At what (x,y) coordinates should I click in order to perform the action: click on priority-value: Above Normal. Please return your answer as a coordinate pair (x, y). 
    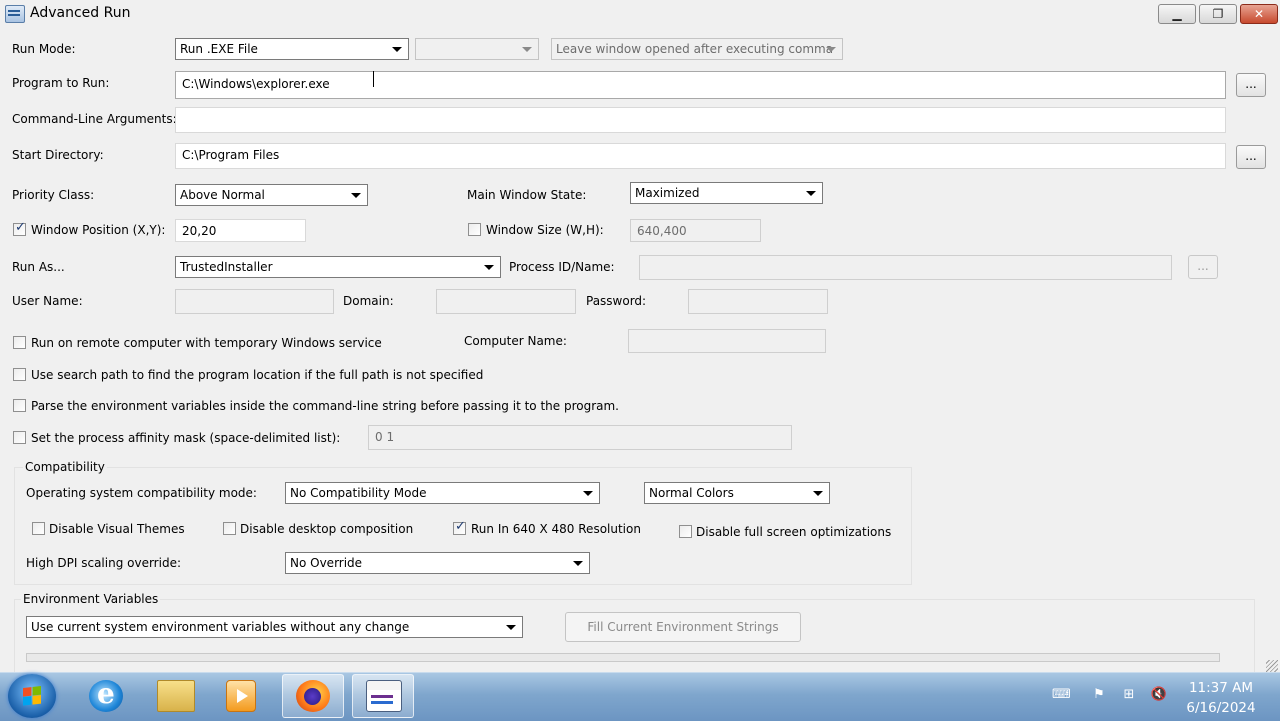
    Looking at the image, I should click on (222, 195).